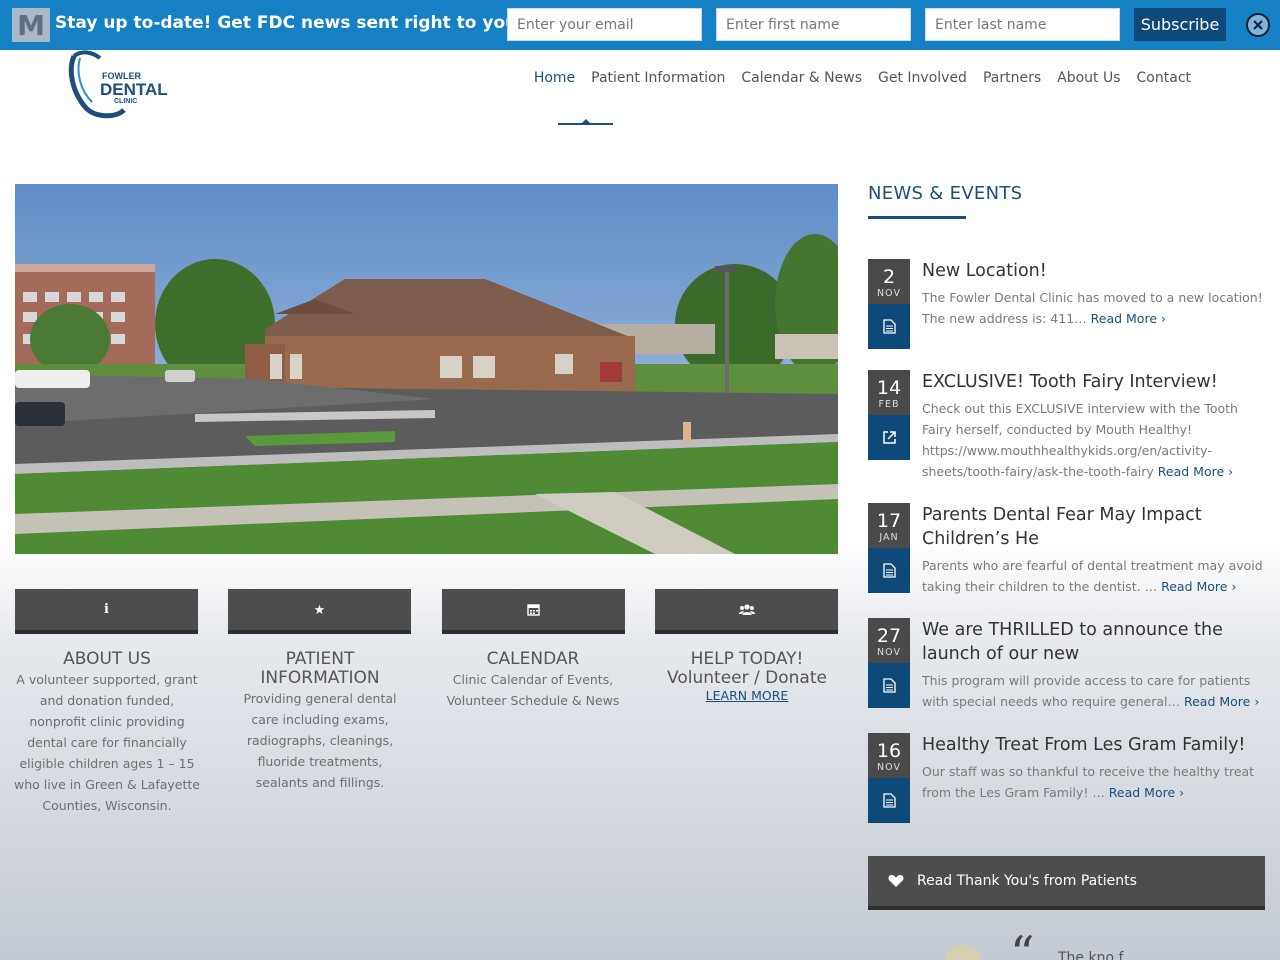 The height and width of the screenshot is (960, 1280). What do you see at coordinates (813, 24) in the screenshot?
I see `first-name-input` at bounding box center [813, 24].